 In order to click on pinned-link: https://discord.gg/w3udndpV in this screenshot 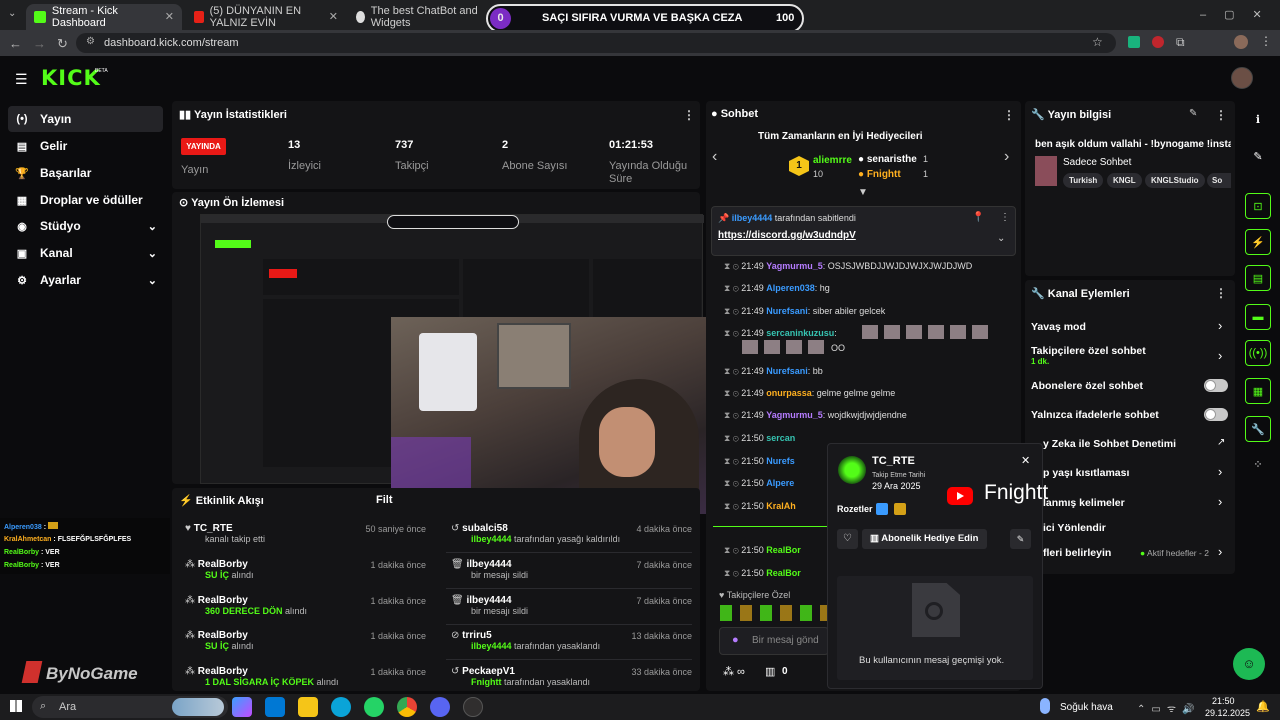, I will do `click(787, 235)`.